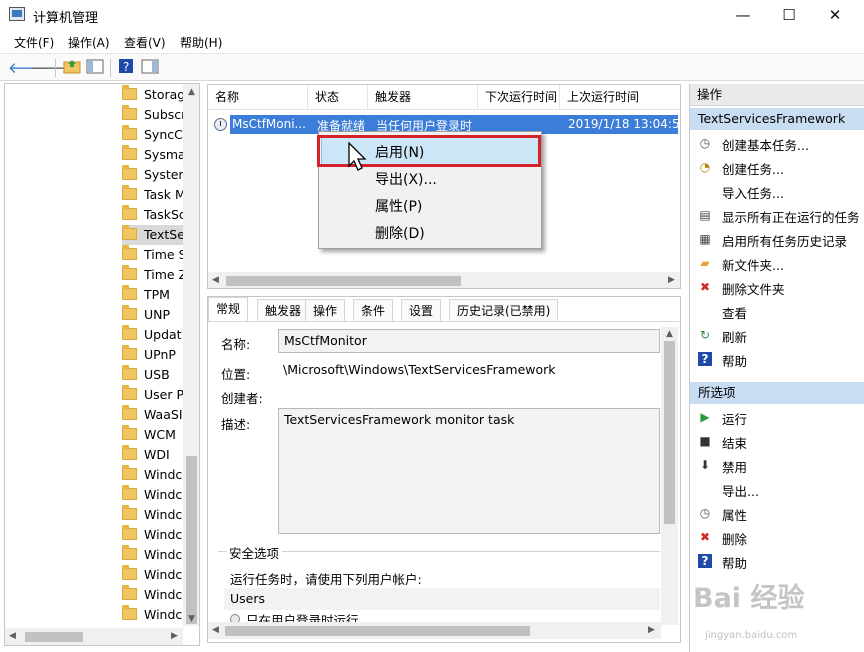 This screenshot has height=652, width=864. Describe the element at coordinates (153, 95) in the screenshot. I see `tree-item: Storag` at that location.